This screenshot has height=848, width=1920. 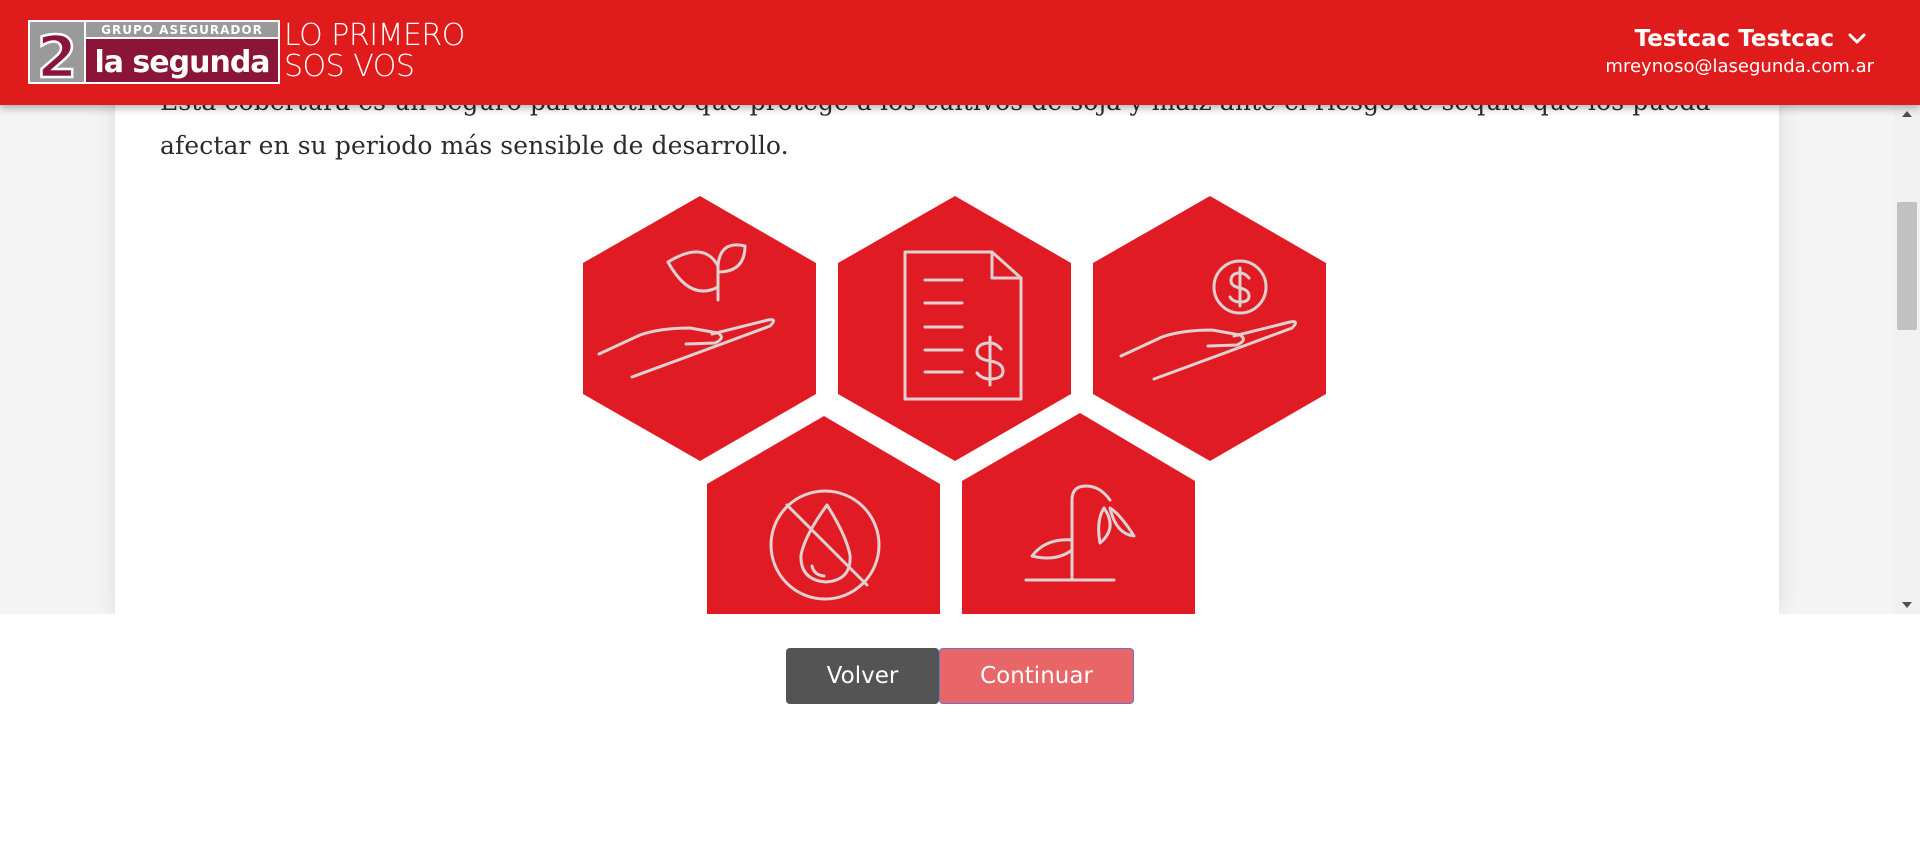 I want to click on back-button: Volver, so click(x=862, y=676).